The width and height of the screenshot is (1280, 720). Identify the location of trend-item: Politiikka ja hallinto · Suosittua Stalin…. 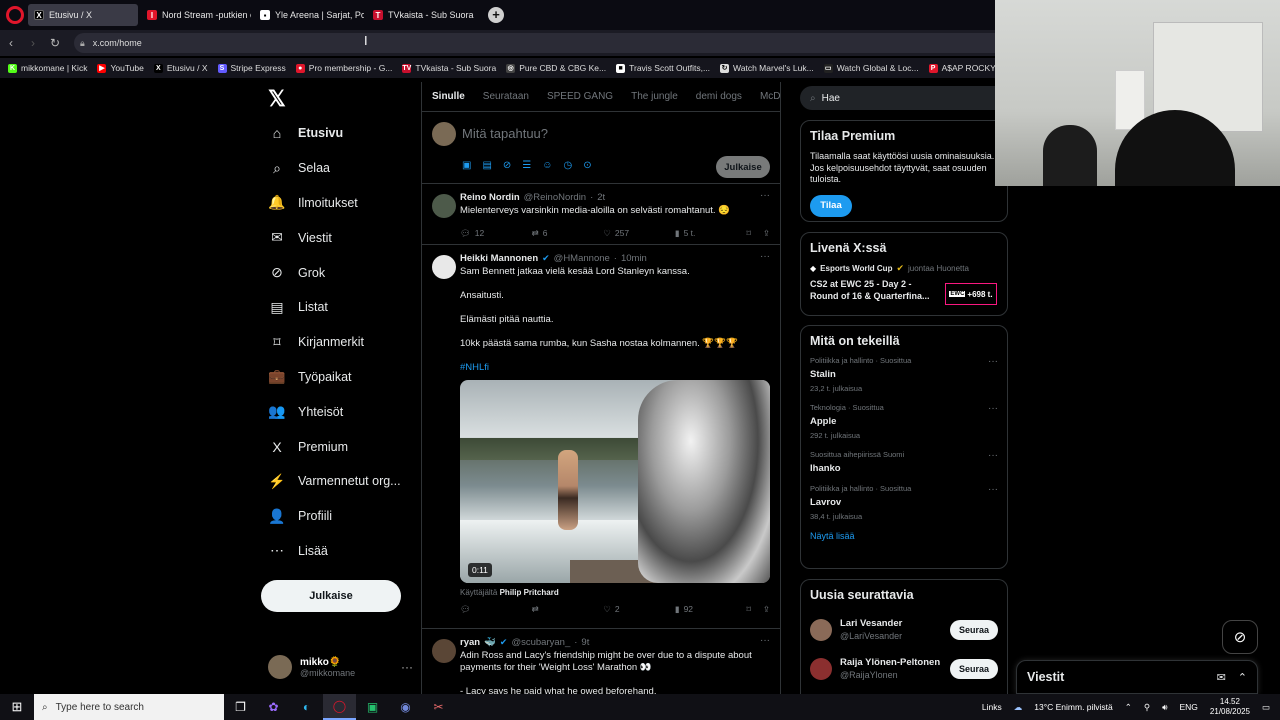
(904, 374).